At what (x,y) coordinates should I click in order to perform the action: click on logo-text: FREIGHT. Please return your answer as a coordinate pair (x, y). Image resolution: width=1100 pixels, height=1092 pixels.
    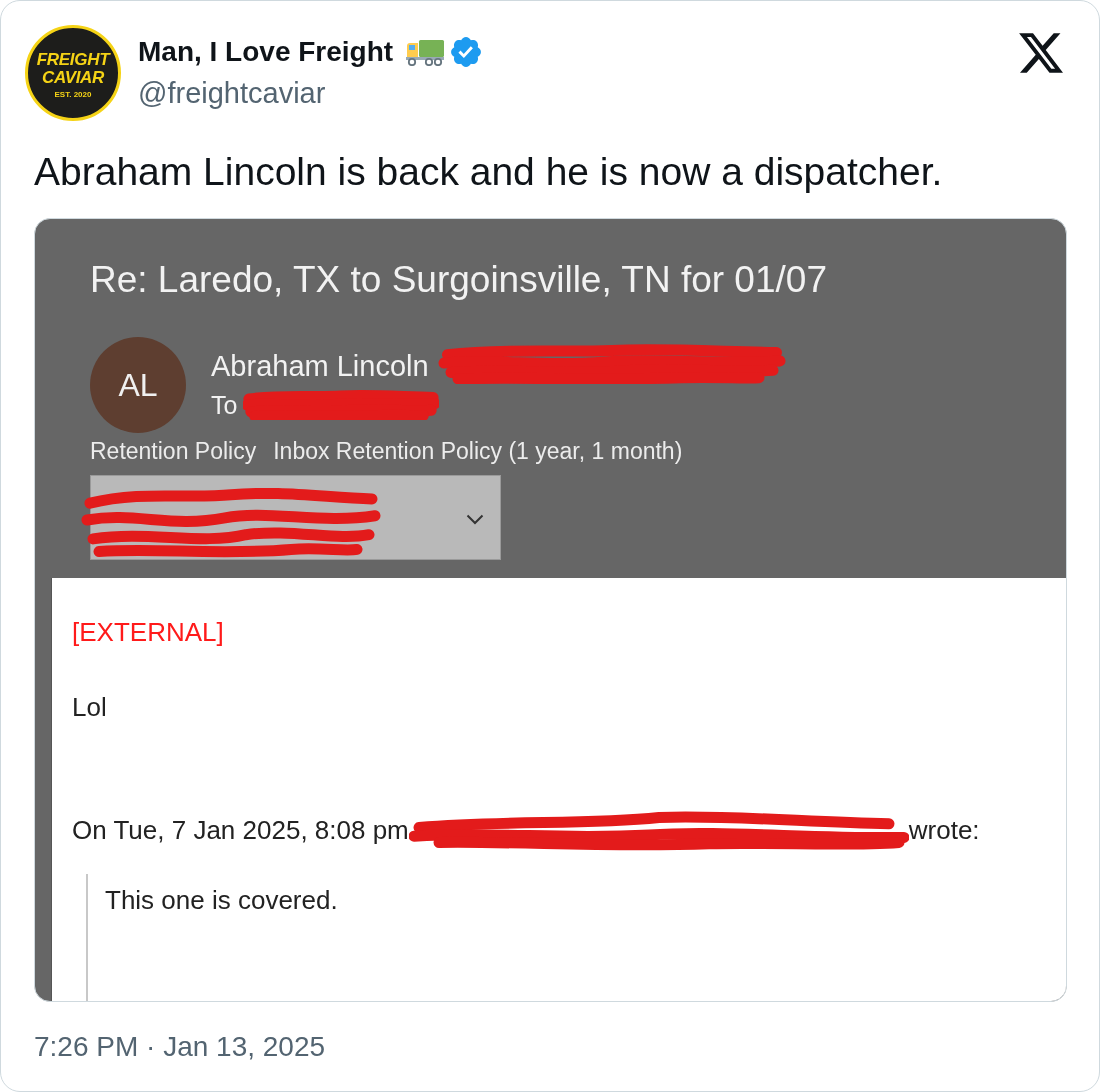
    Looking at the image, I should click on (73, 60).